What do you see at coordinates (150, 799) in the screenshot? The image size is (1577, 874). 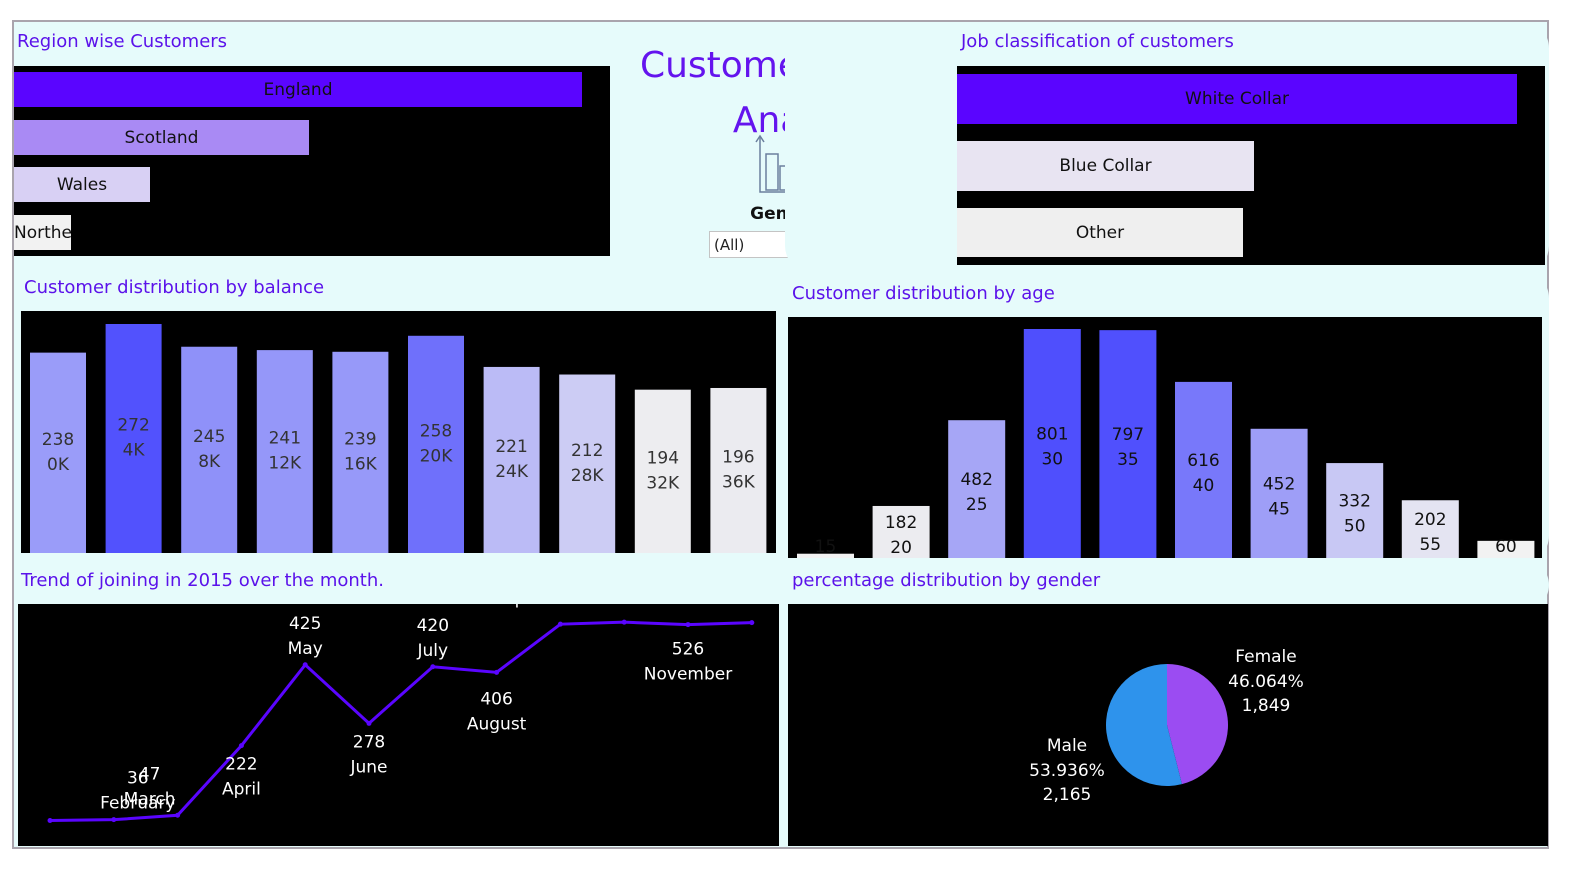 I see `trend-month-label: March` at bounding box center [150, 799].